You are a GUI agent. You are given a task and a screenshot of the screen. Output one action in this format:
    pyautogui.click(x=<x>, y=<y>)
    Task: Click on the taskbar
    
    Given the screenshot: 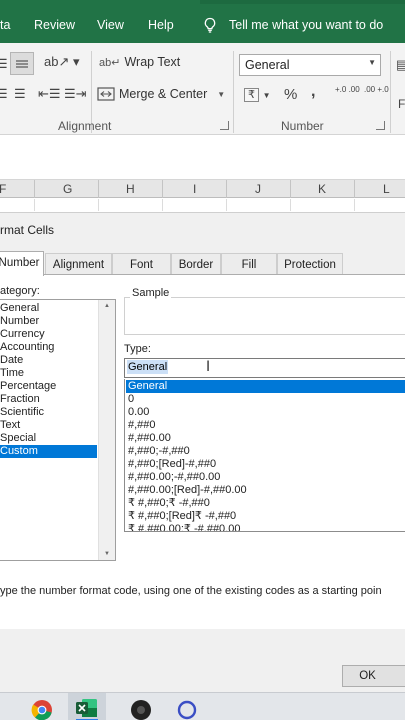 What is the action you would take?
    pyautogui.click(x=202, y=706)
    